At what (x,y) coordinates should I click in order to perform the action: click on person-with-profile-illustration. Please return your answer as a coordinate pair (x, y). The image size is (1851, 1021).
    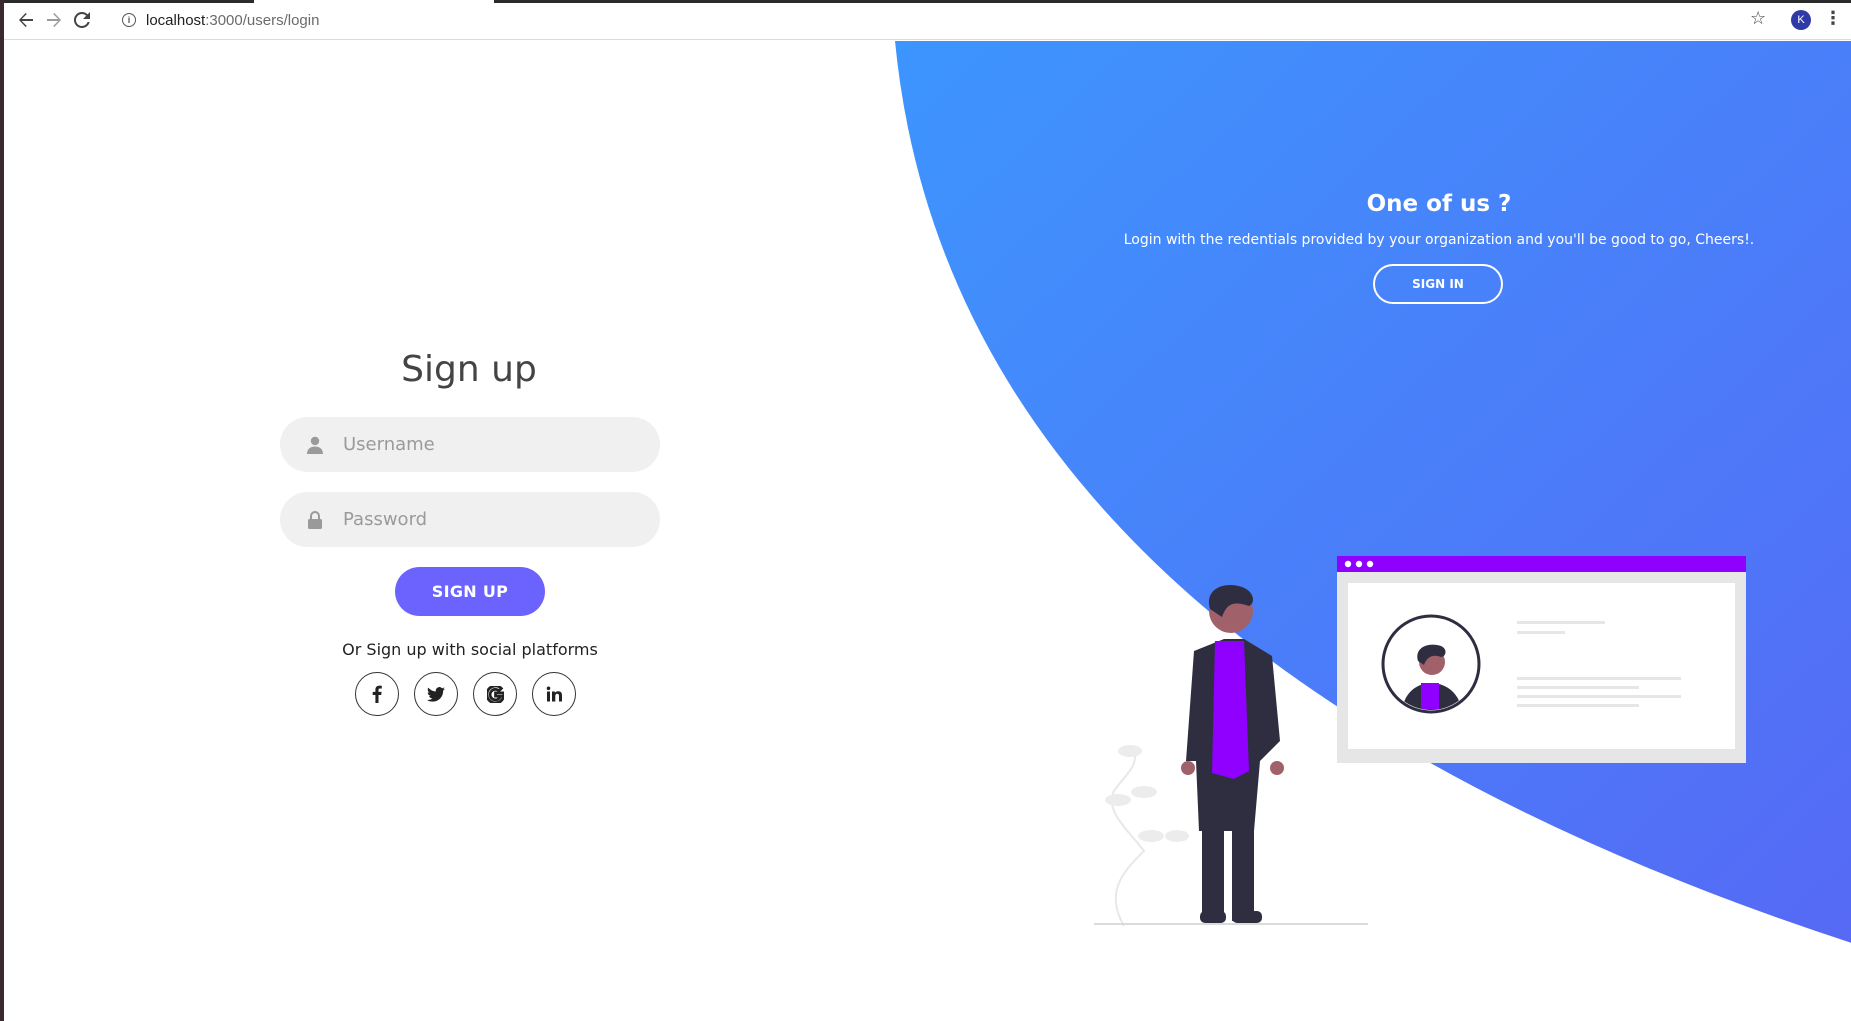
    Looking at the image, I should click on (1420, 741).